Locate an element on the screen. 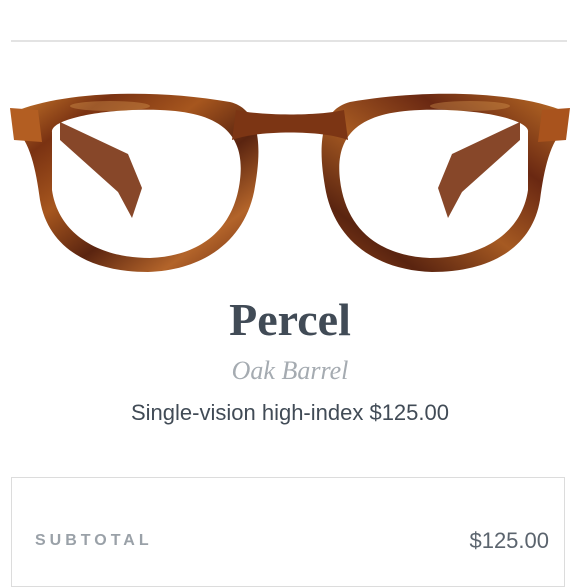  subtotal-label: SUBTOTAL is located at coordinates (94, 540).